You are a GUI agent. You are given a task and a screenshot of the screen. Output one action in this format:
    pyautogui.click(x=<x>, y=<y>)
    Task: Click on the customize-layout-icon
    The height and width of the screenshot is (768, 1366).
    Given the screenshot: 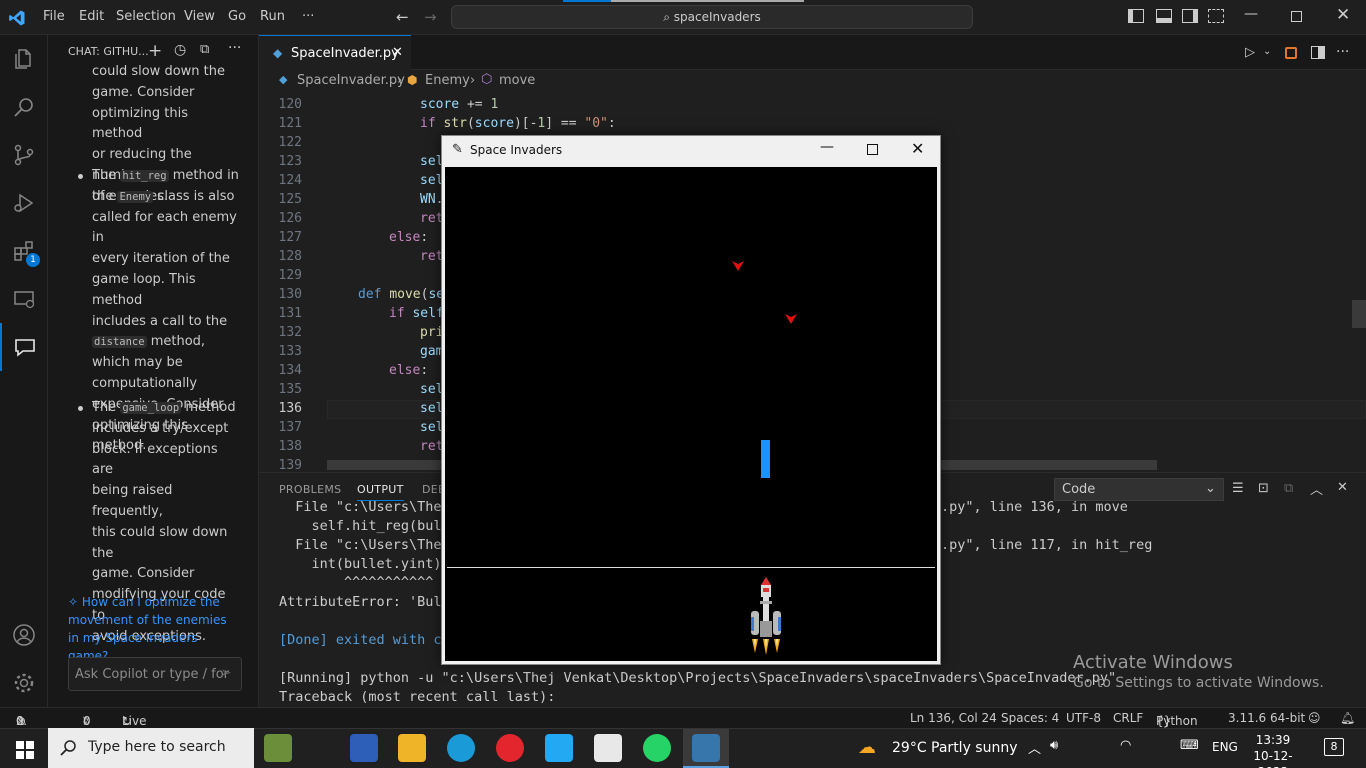 What is the action you would take?
    pyautogui.click(x=1216, y=16)
    